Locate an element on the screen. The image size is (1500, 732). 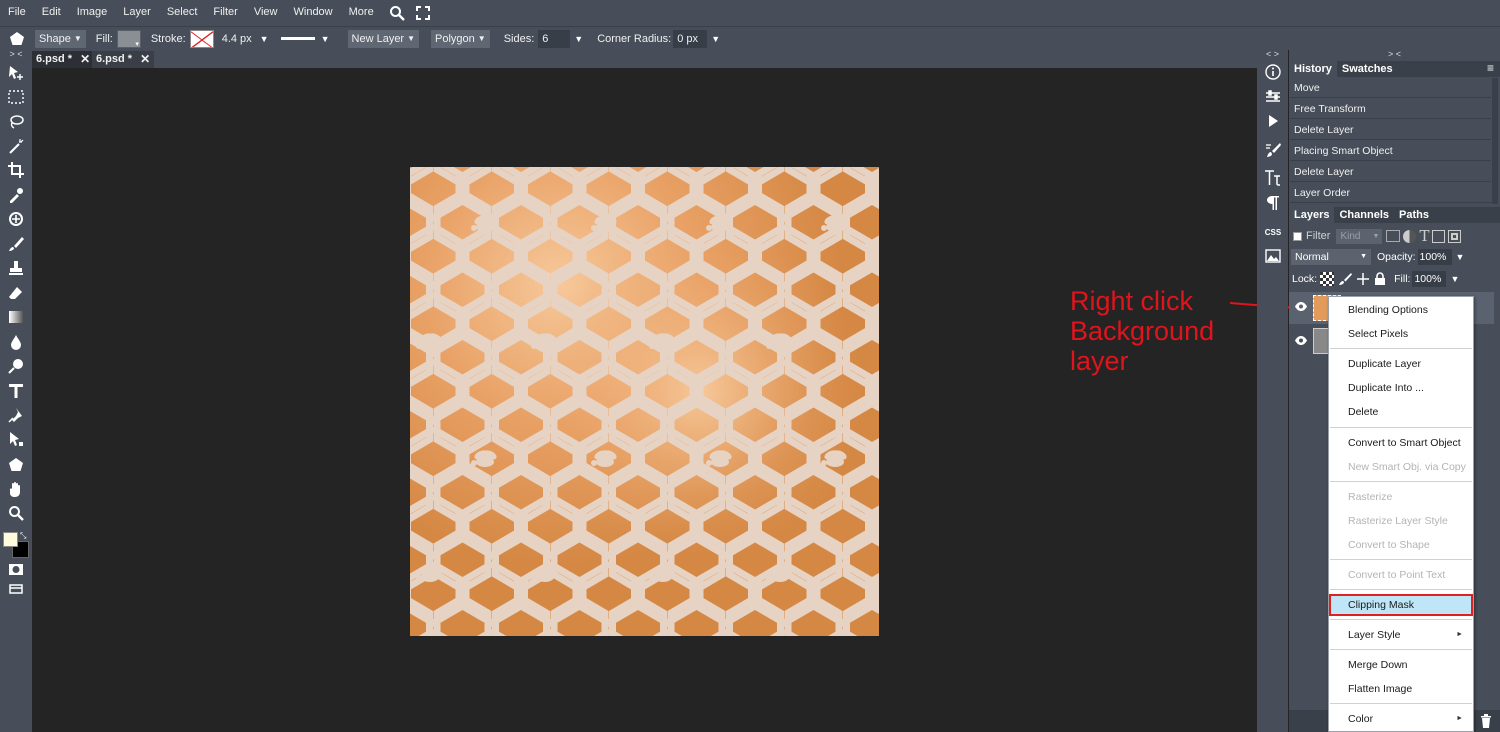
stroke-width-dropdown-icon: ▼ is located at coordinates (264, 39).